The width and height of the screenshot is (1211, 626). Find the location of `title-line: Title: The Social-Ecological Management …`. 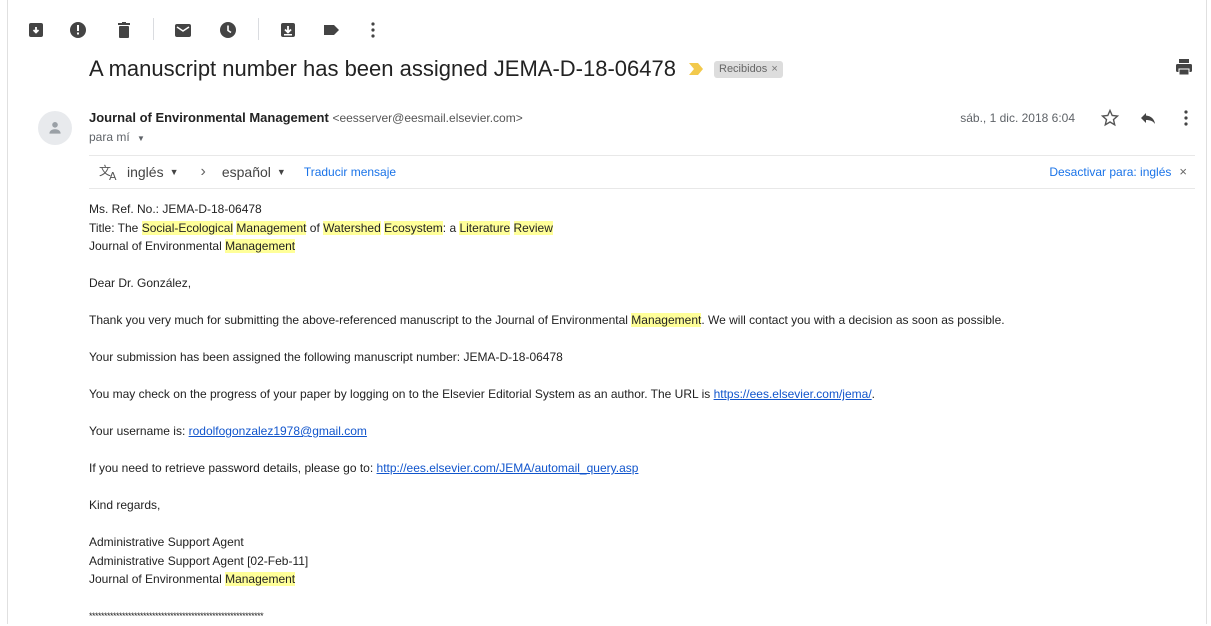

title-line: Title: The Social-Ecological Management … is located at coordinates (321, 227).